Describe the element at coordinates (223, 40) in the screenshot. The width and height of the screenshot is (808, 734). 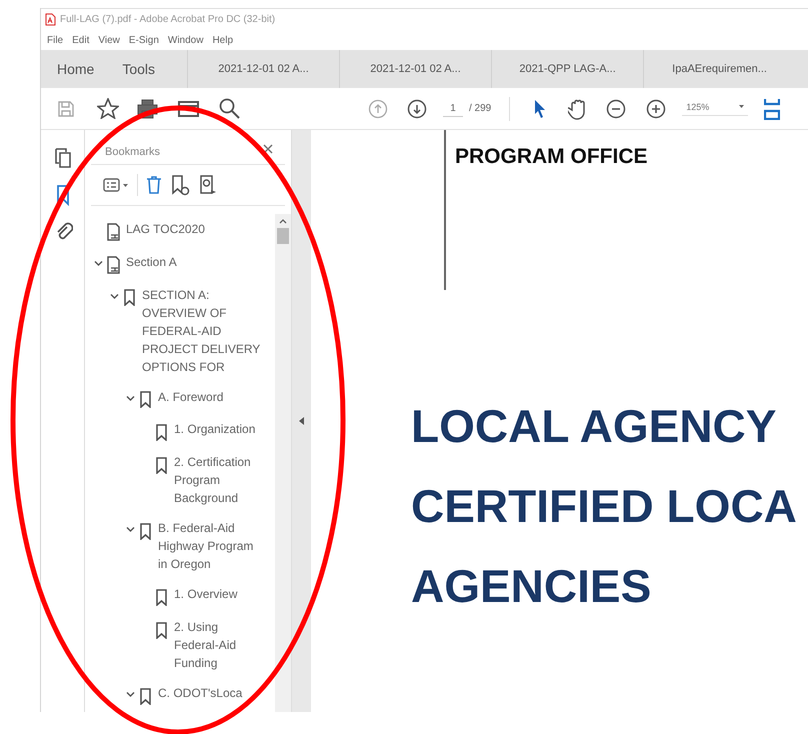
I see `menu-item: Help` at that location.